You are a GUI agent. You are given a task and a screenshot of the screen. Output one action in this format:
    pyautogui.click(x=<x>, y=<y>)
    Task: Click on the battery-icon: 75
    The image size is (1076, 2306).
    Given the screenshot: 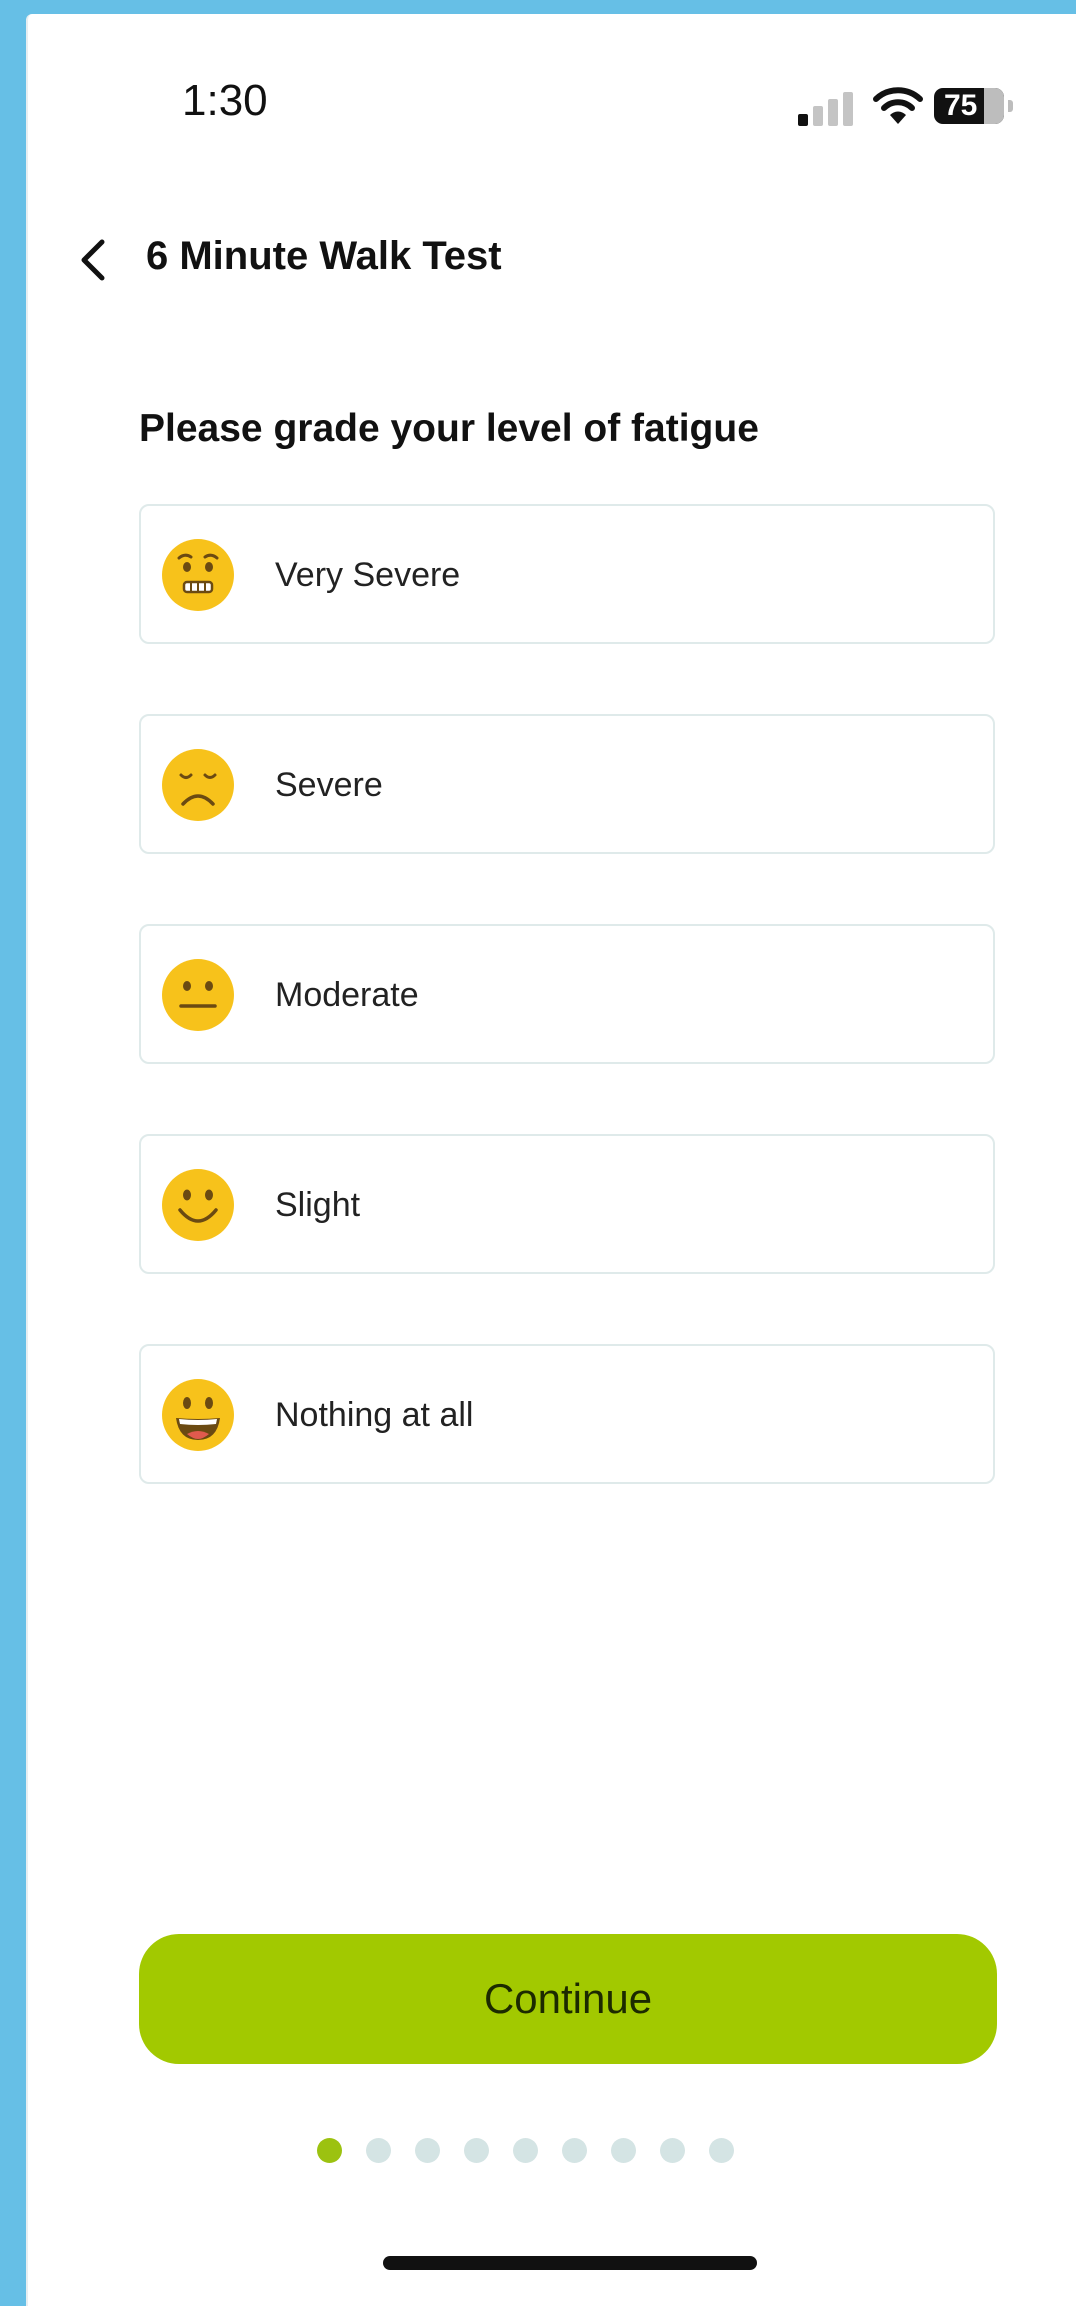 What is the action you would take?
    pyautogui.click(x=973, y=107)
    